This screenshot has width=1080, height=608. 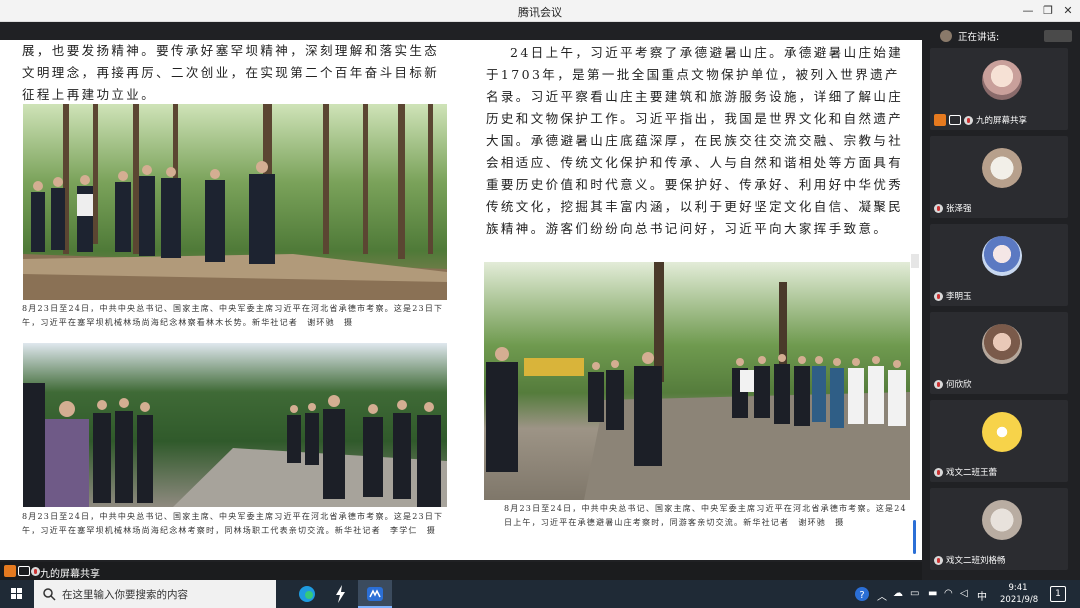 What do you see at coordinates (1058, 36) in the screenshot?
I see `speaker-names-blurred` at bounding box center [1058, 36].